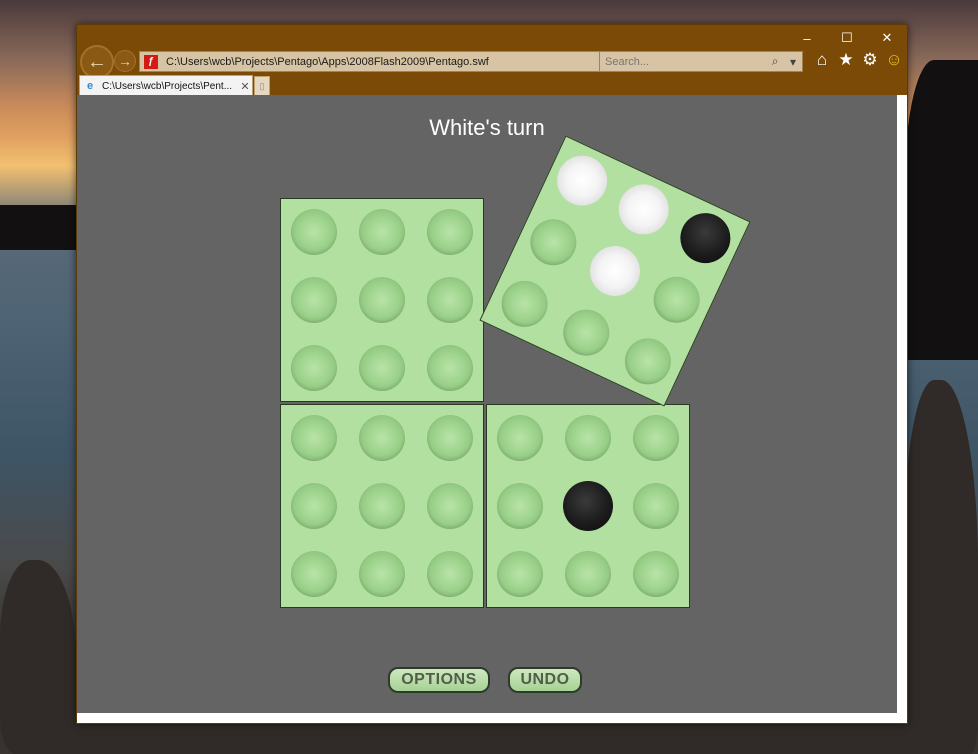 The width and height of the screenshot is (978, 754). What do you see at coordinates (439, 680) in the screenshot?
I see `options-button: OPTIONS` at bounding box center [439, 680].